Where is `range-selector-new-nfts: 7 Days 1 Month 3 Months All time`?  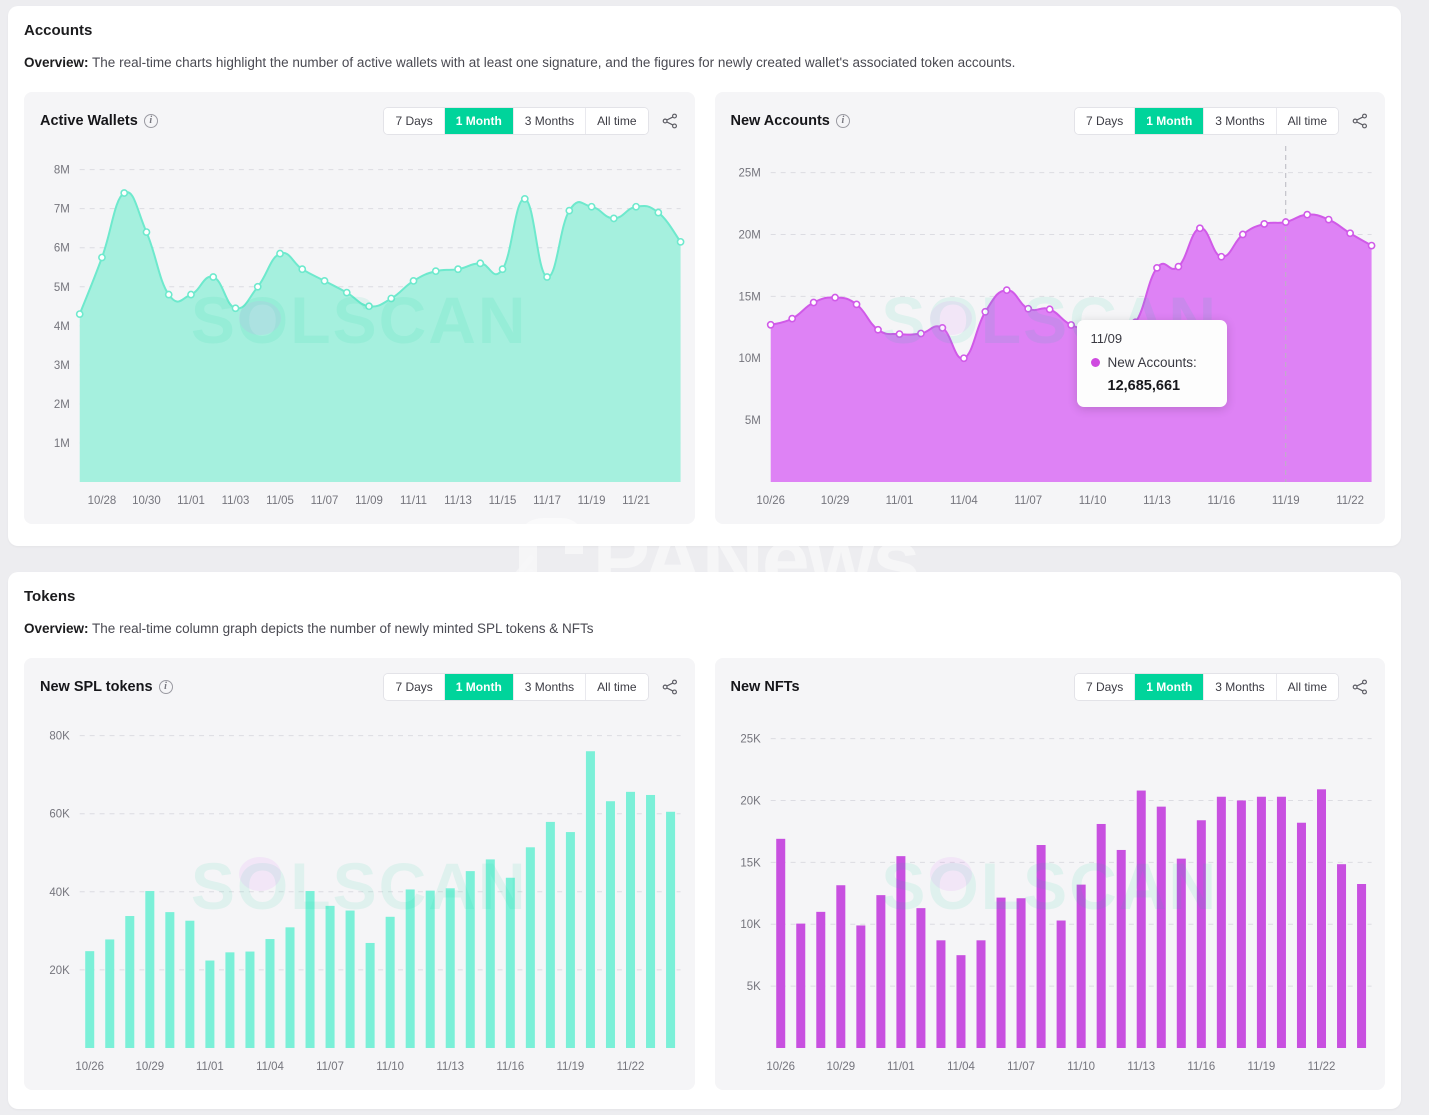
range-selector-new-nfts: 7 Days 1 Month 3 Months All time is located at coordinates (1206, 686).